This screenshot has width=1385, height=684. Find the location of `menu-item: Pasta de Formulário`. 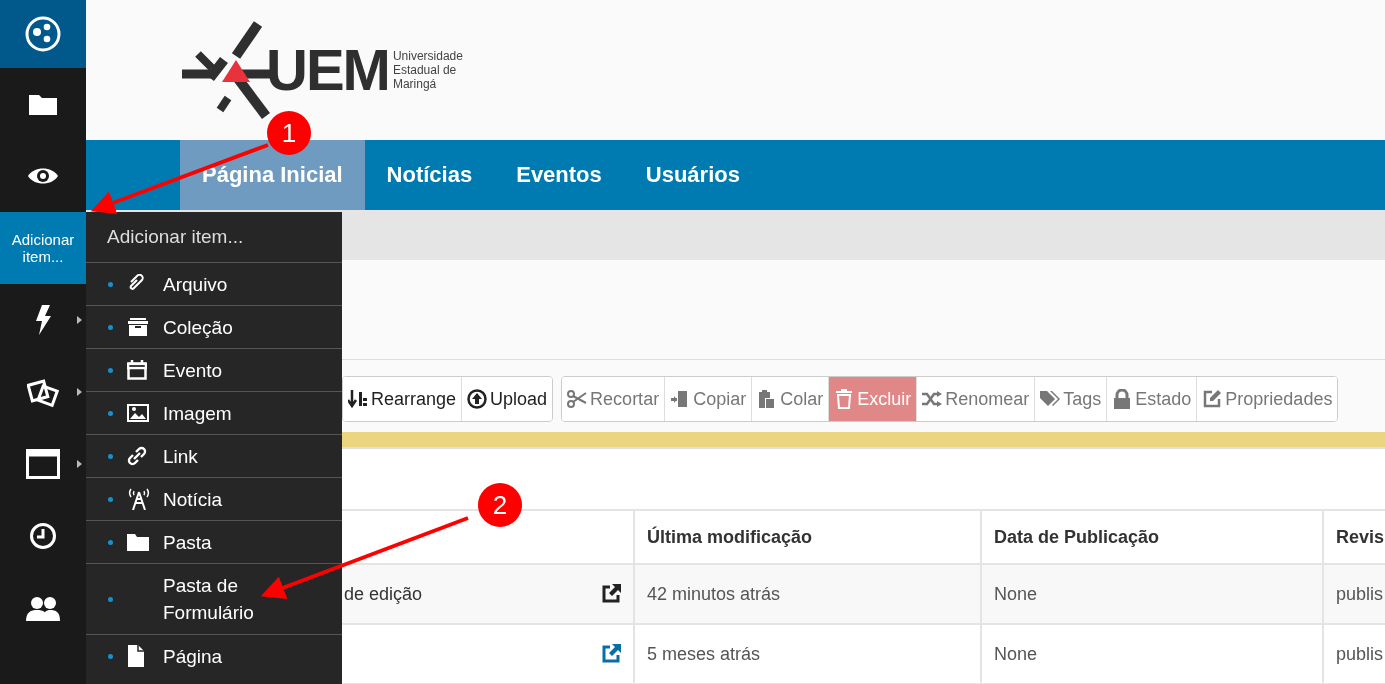

menu-item: Pasta de Formulário is located at coordinates (214, 599).